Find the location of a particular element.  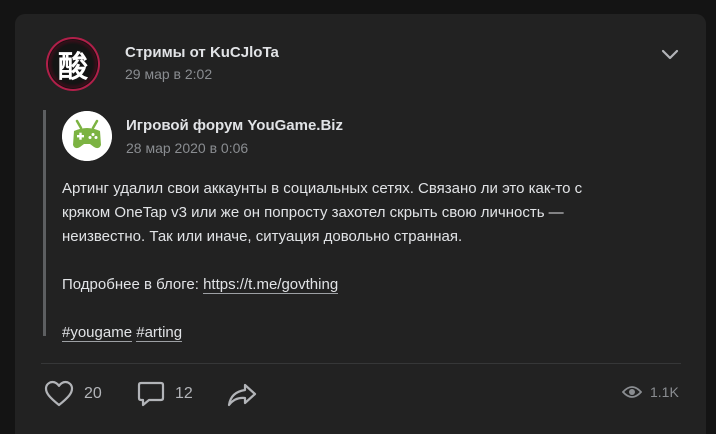

comment-icon is located at coordinates (151, 394).